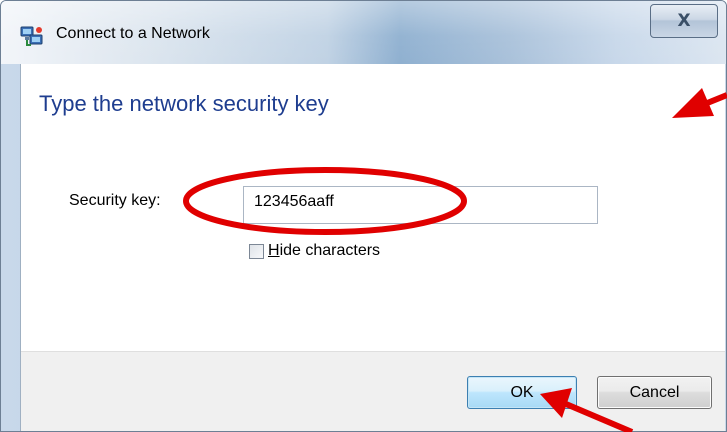 The height and width of the screenshot is (432, 727). Describe the element at coordinates (31, 36) in the screenshot. I see `network-connection-icon` at that location.